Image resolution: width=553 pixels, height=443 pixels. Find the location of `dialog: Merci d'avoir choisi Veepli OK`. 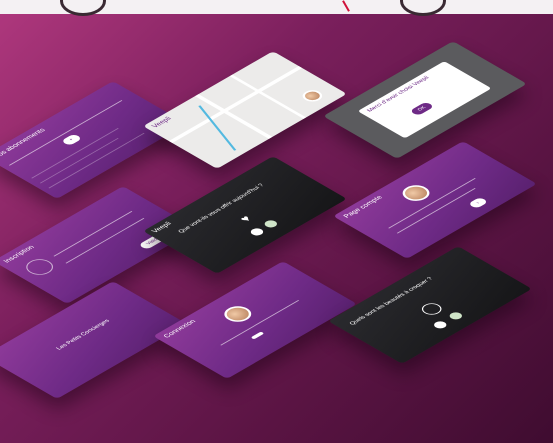

dialog: Merci d'avoir choisi Veepli OK is located at coordinates (424, 100).